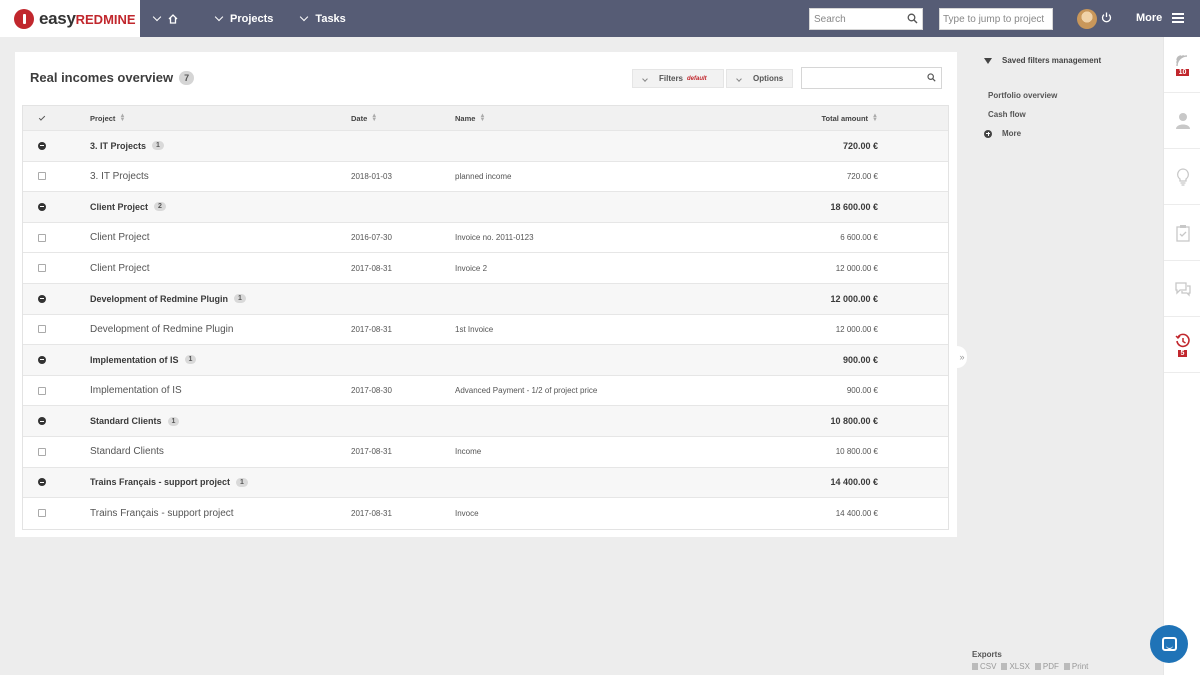 The height and width of the screenshot is (675, 1200). I want to click on group-label: Implementation of IS, so click(134, 359).